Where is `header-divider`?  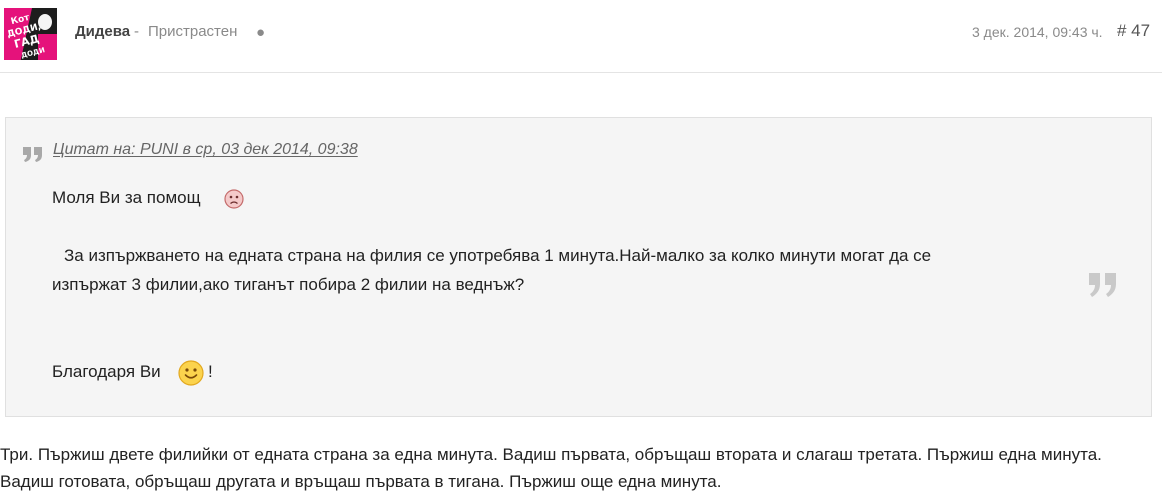
header-divider is located at coordinates (581, 72).